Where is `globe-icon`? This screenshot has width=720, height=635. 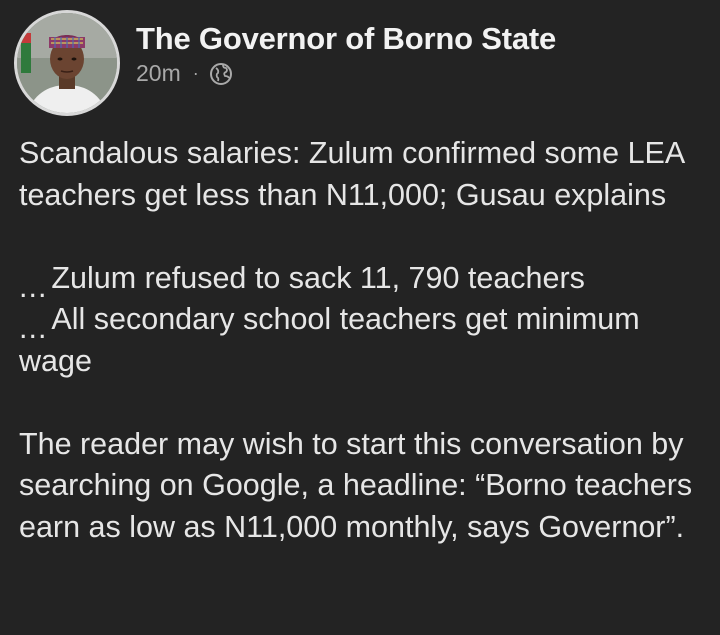
globe-icon is located at coordinates (220, 73).